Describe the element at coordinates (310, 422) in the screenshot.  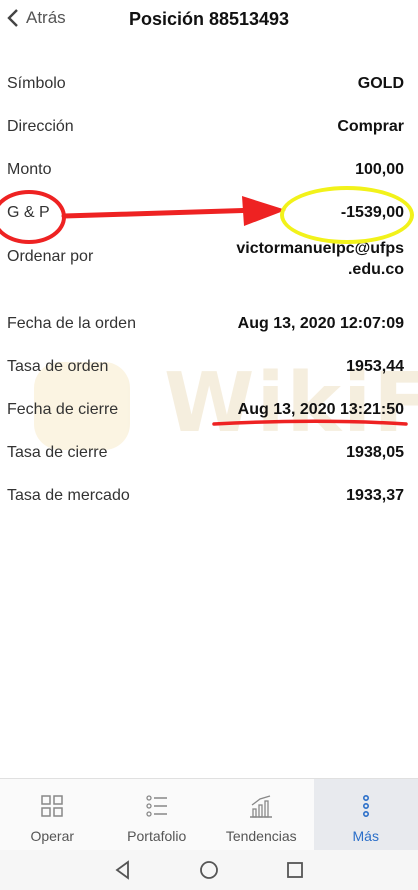
I see `red-underline-annotation` at that location.